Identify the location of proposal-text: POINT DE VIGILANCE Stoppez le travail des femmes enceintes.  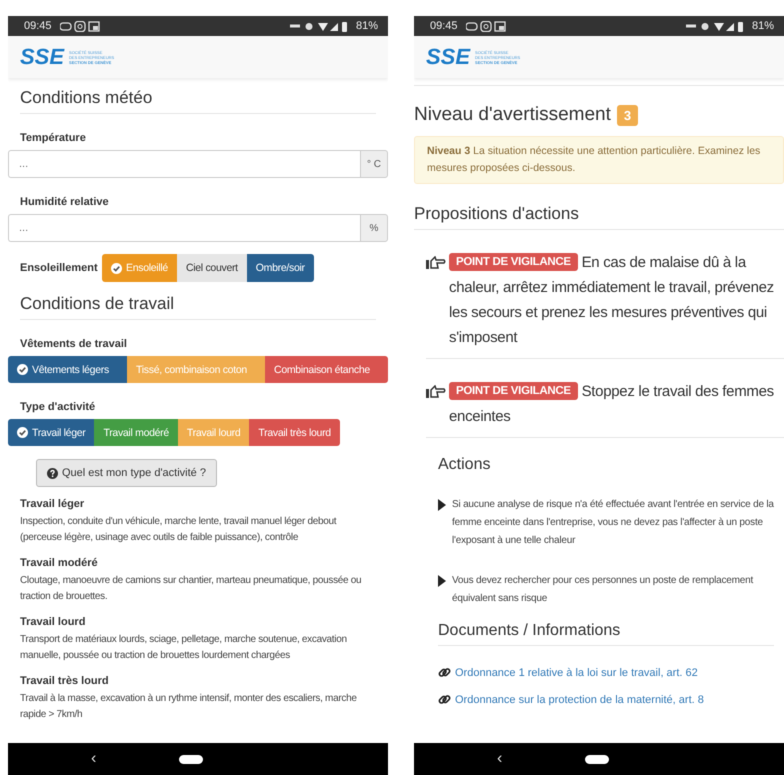
(612, 404).